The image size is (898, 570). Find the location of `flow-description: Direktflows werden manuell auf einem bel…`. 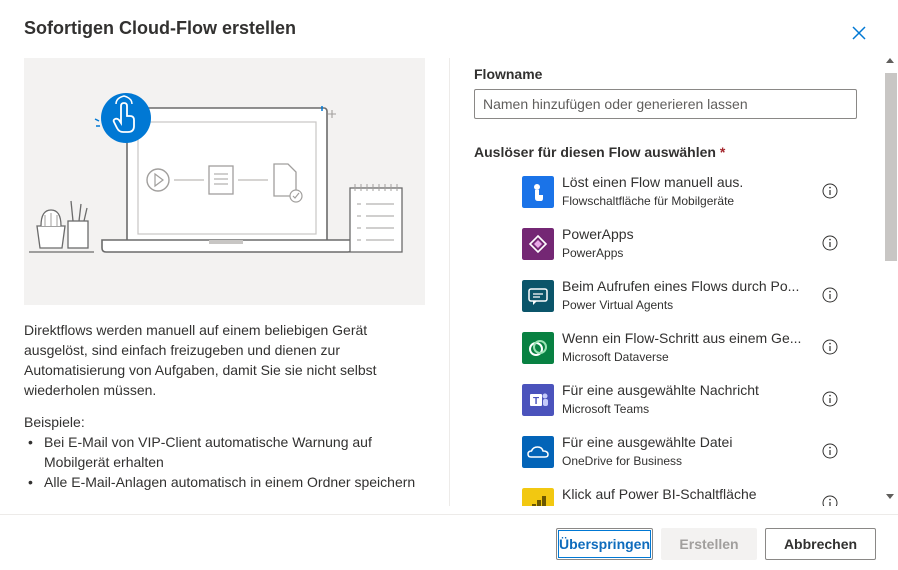

flow-description: Direktflows werden manuell auf einem bel… is located at coordinates (224, 360).